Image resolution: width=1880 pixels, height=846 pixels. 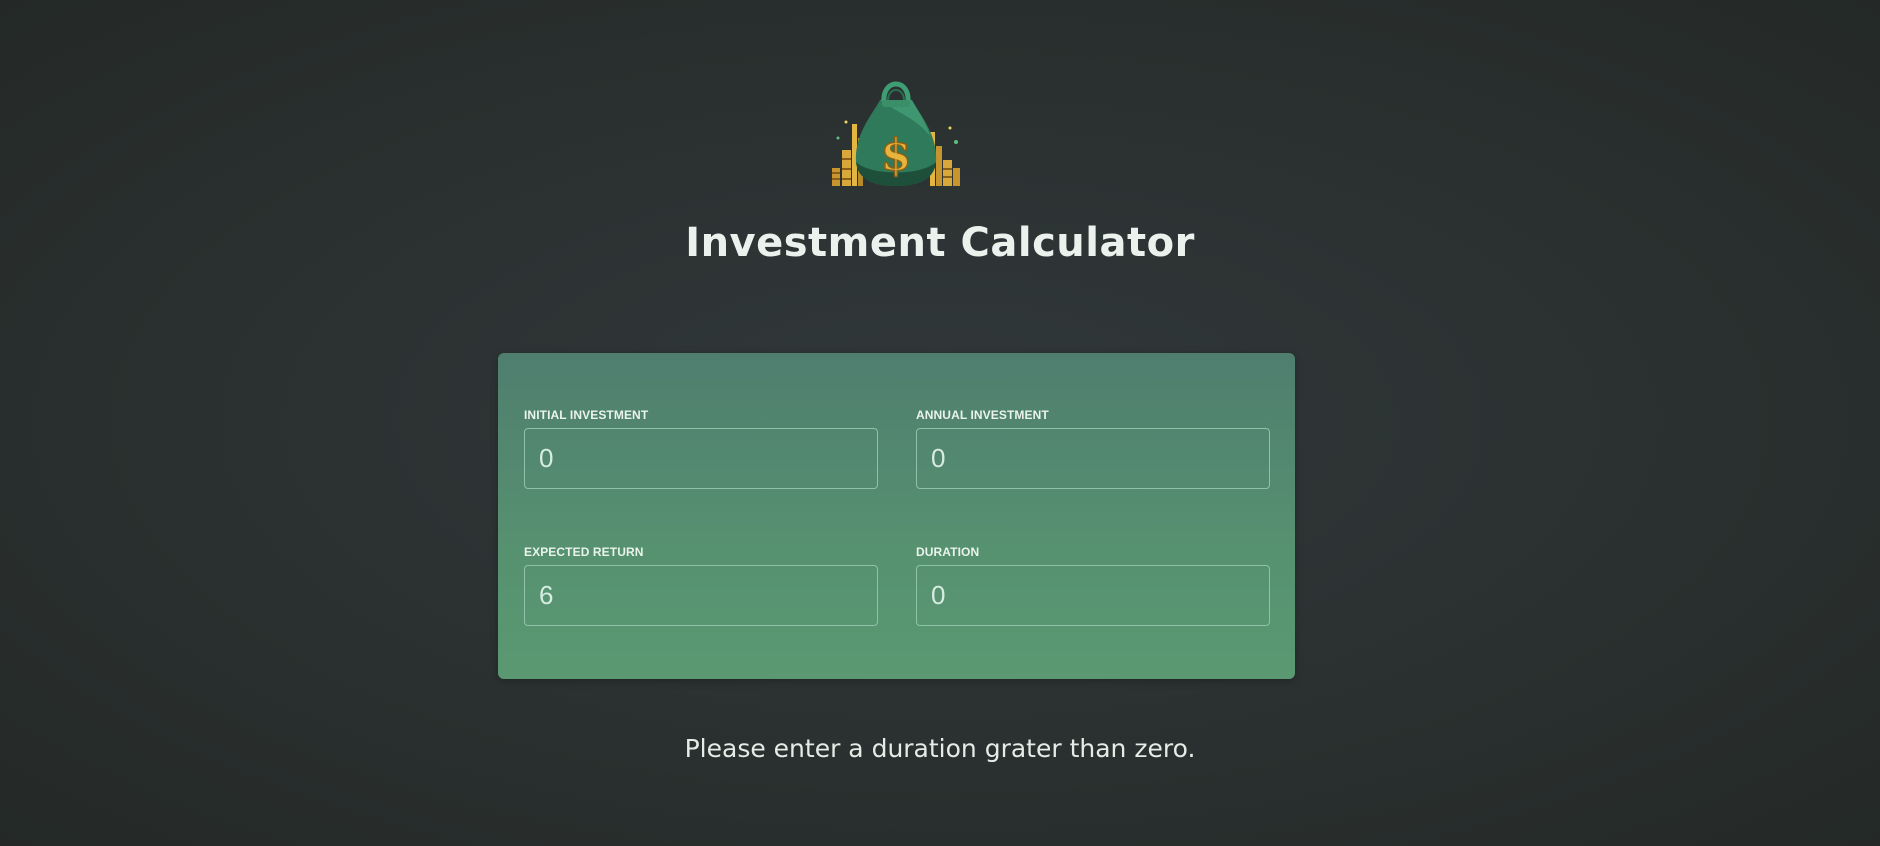 What do you see at coordinates (948, 552) in the screenshot?
I see `duration-label: DURATION` at bounding box center [948, 552].